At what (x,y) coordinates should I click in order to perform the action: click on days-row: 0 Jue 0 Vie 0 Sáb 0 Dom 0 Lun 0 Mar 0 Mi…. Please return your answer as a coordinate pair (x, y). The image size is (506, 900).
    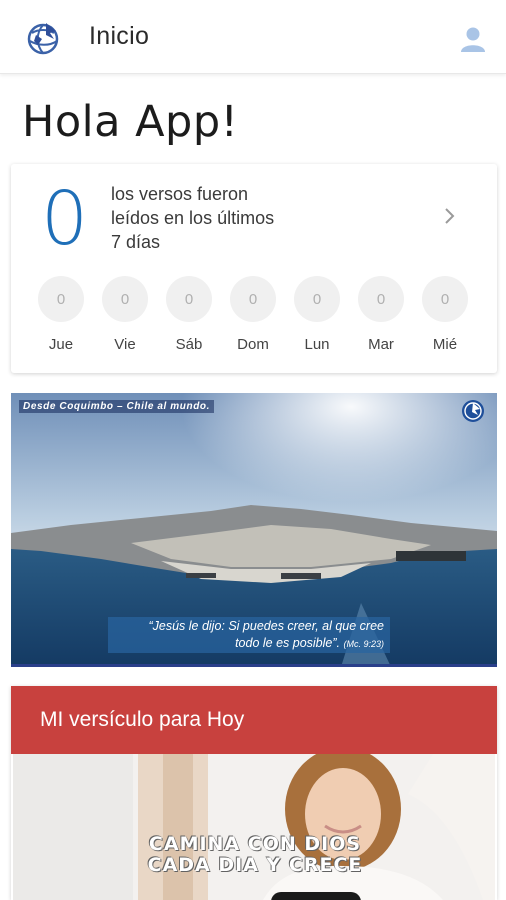
    Looking at the image, I should click on (260, 318).